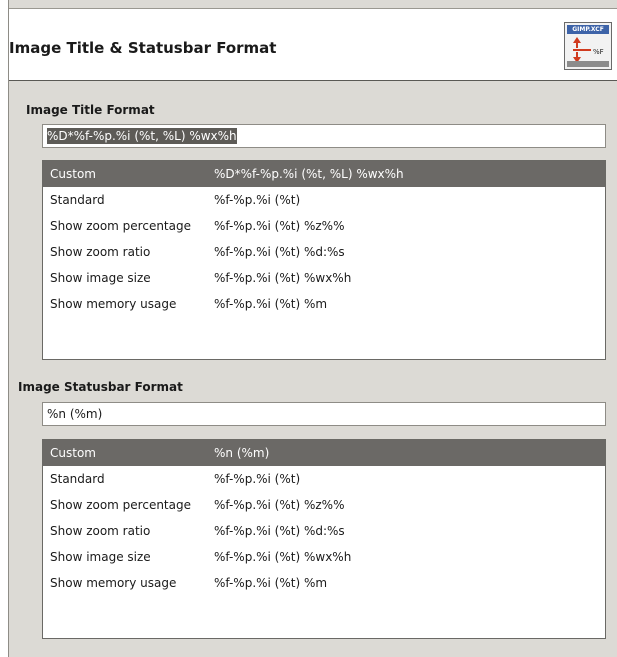 Image resolution: width=617 pixels, height=657 pixels. Describe the element at coordinates (242, 453) in the screenshot. I see `preset-format: %n (%m)` at that location.